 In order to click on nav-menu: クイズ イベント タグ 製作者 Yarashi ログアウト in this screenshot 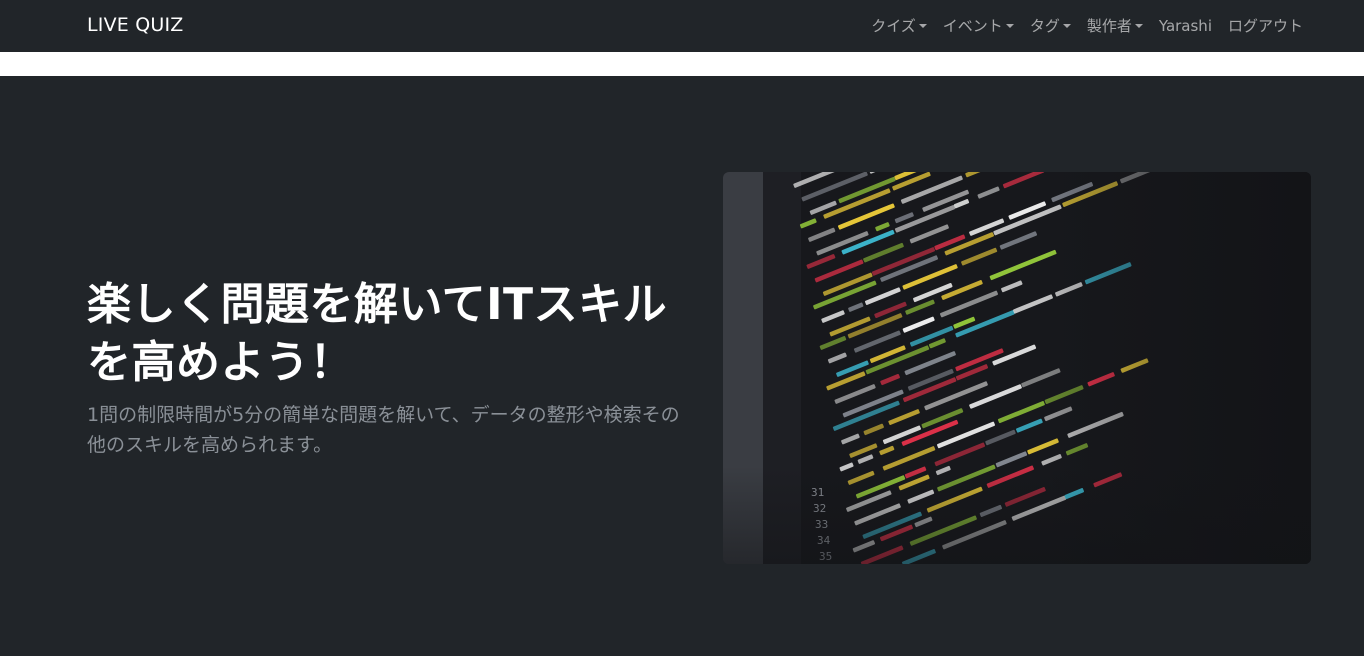, I will do `click(1087, 26)`.